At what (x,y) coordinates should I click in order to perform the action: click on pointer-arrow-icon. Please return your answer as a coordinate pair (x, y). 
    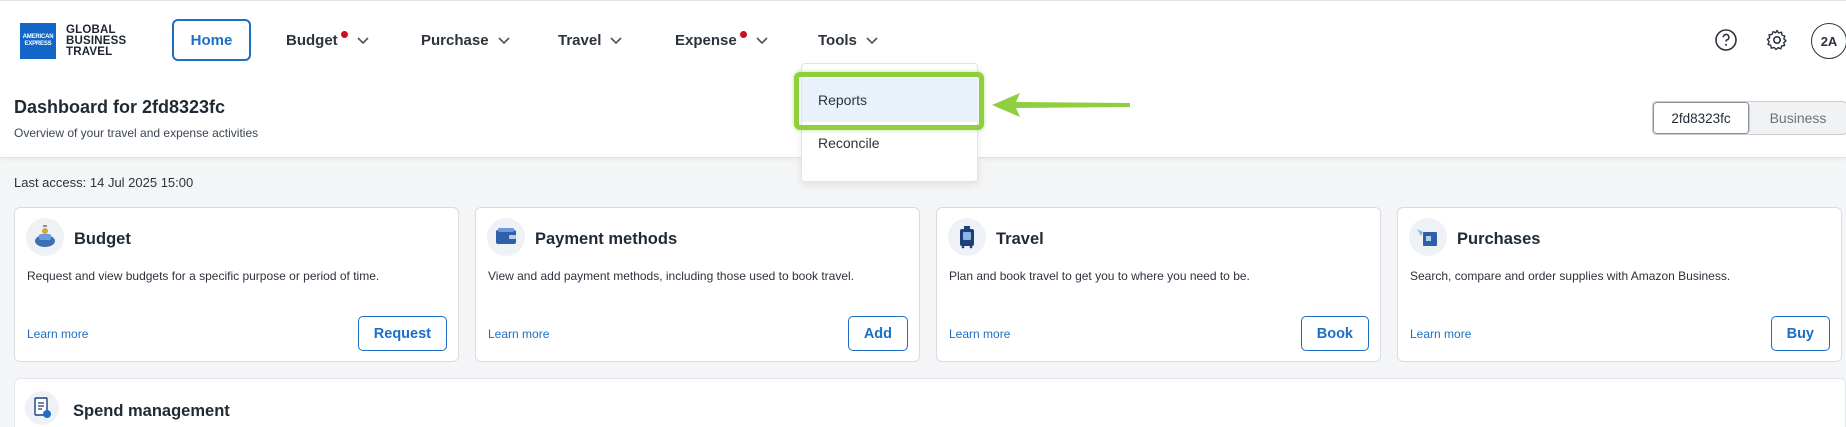
    Looking at the image, I should click on (1061, 105).